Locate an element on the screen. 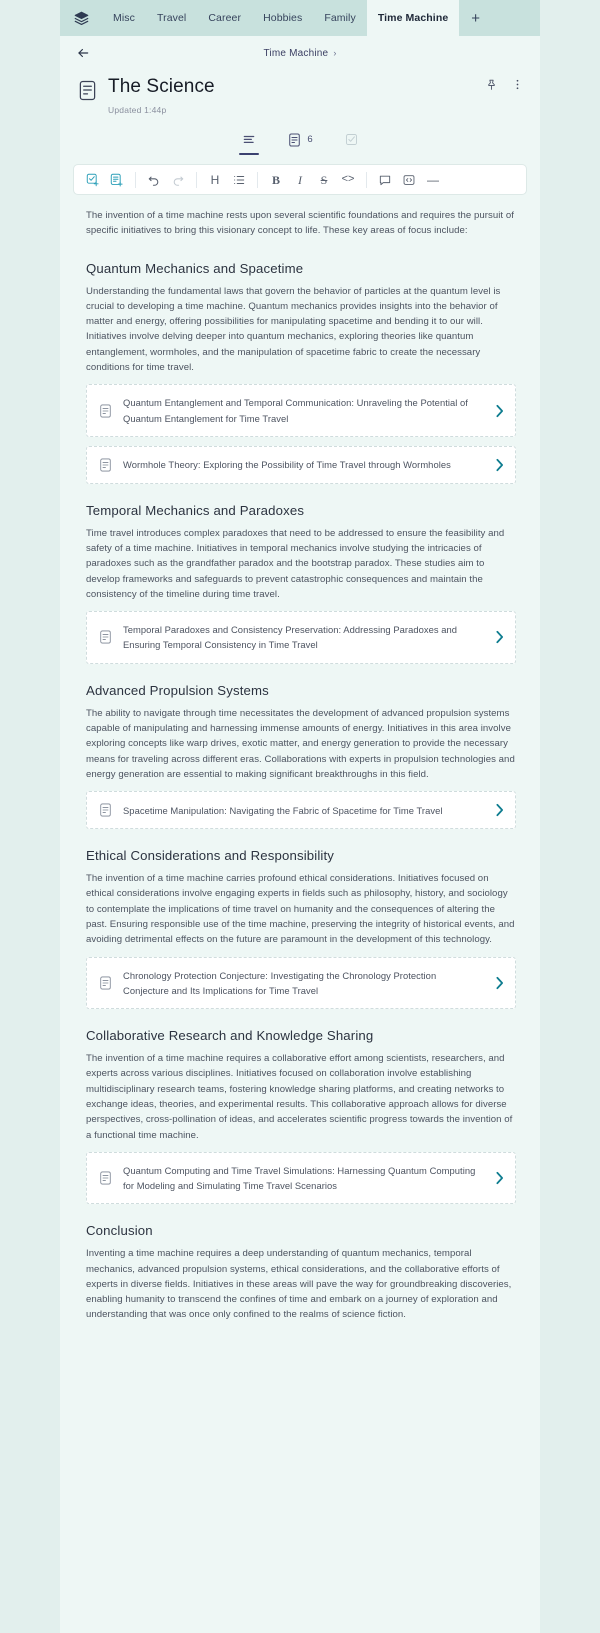  workspace-tab-time-machine: Time Machine is located at coordinates (413, 18).